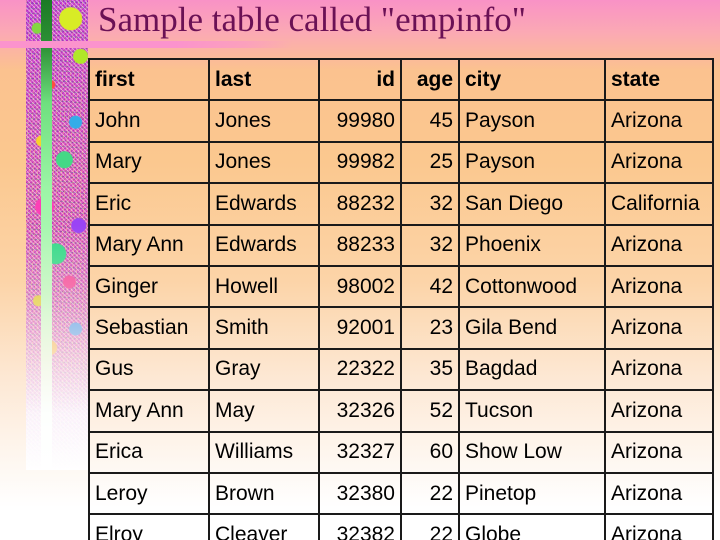  I want to click on cell-id: 32382, so click(360, 526).